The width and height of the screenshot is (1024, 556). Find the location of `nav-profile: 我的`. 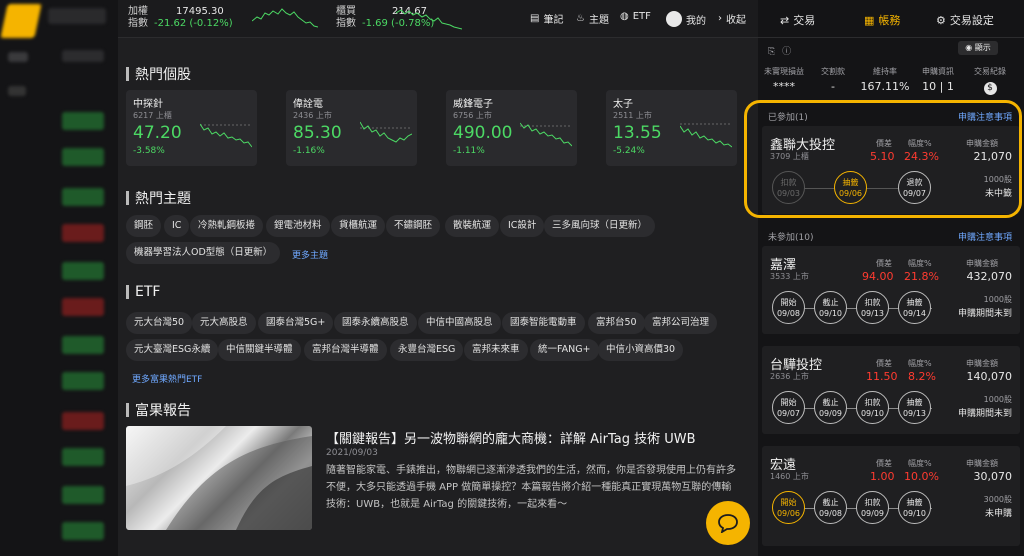

nav-profile: 我的 is located at coordinates (686, 19).